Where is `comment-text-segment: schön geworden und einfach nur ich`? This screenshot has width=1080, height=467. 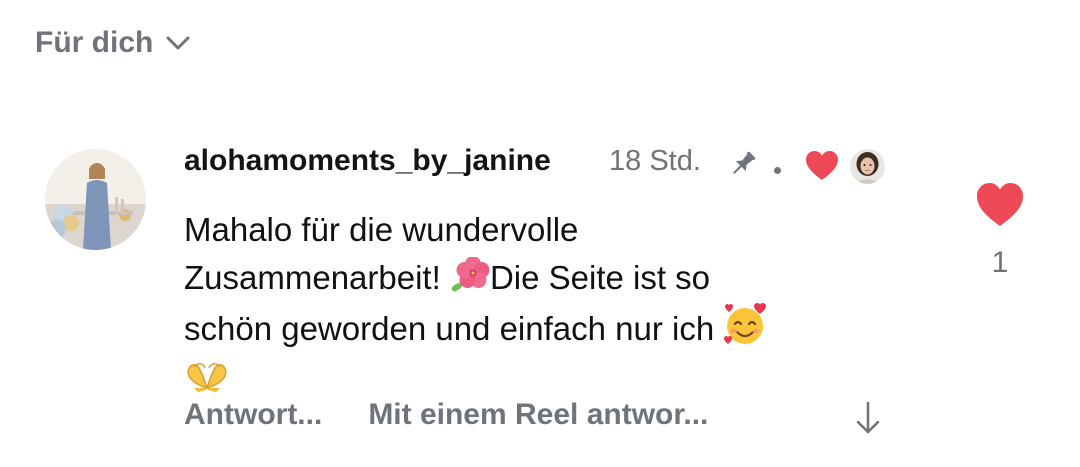 comment-text-segment: schön geworden und einfach nur ich is located at coordinates (454, 328).